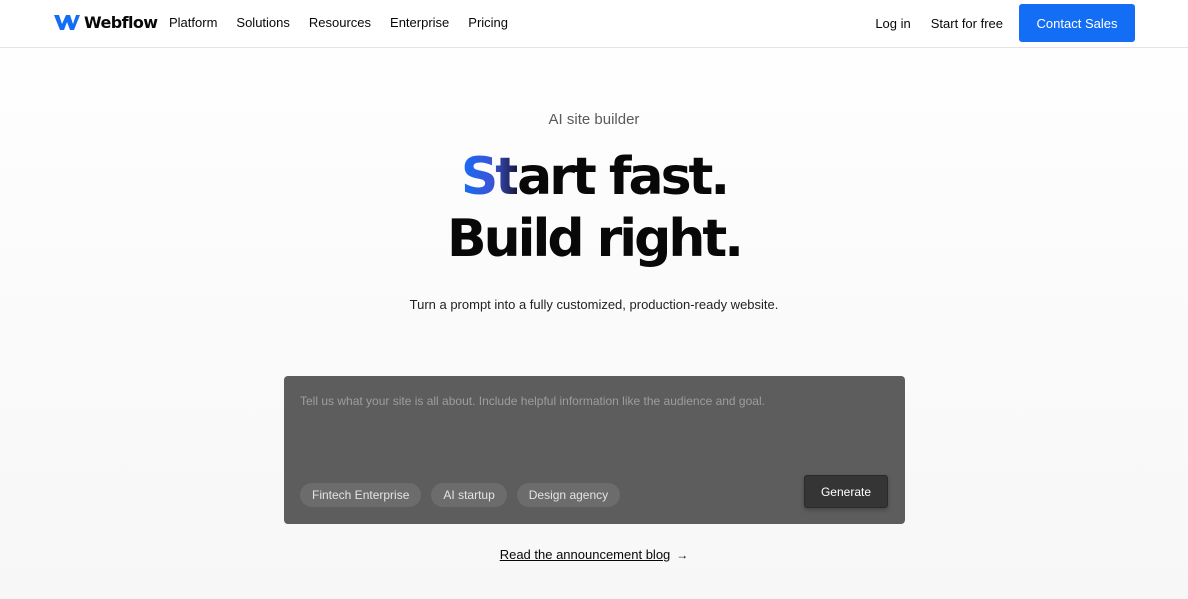 The image size is (1188, 599). Describe the element at coordinates (340, 22) in the screenshot. I see `nav-link-resources: Resources` at that location.